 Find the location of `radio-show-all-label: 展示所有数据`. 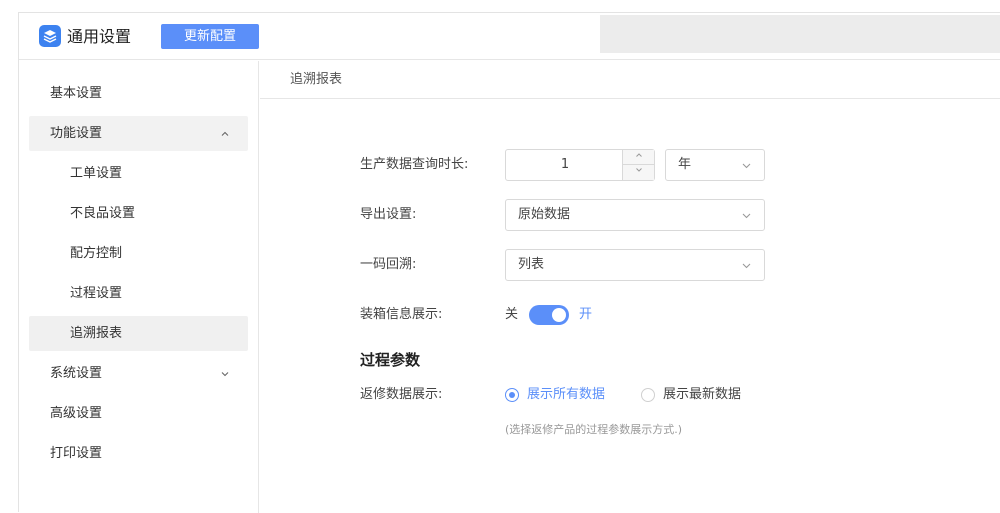

radio-show-all-label: 展示所有数据 is located at coordinates (566, 395).